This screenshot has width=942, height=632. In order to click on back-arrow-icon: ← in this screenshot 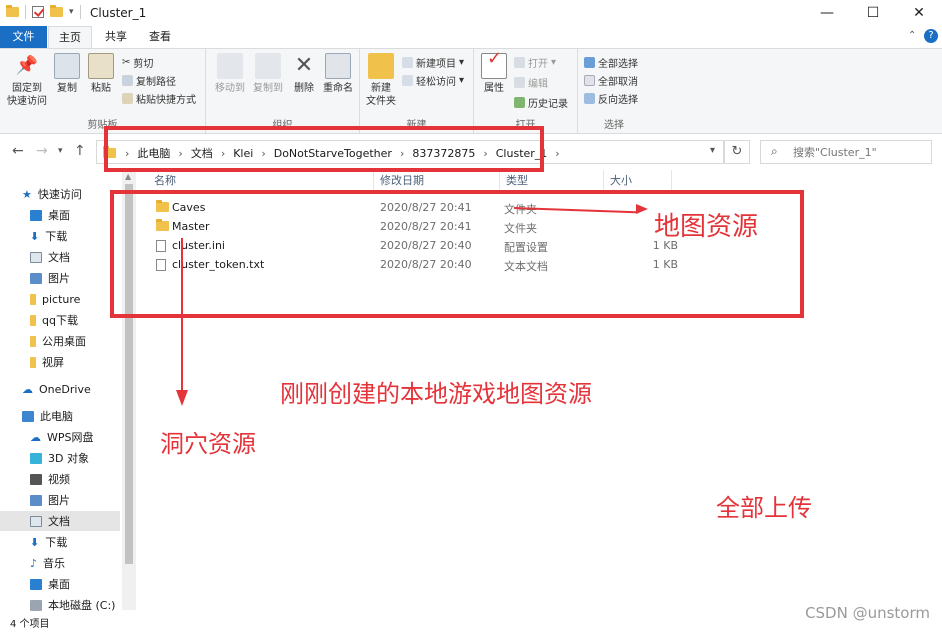, I will do `click(18, 151)`.